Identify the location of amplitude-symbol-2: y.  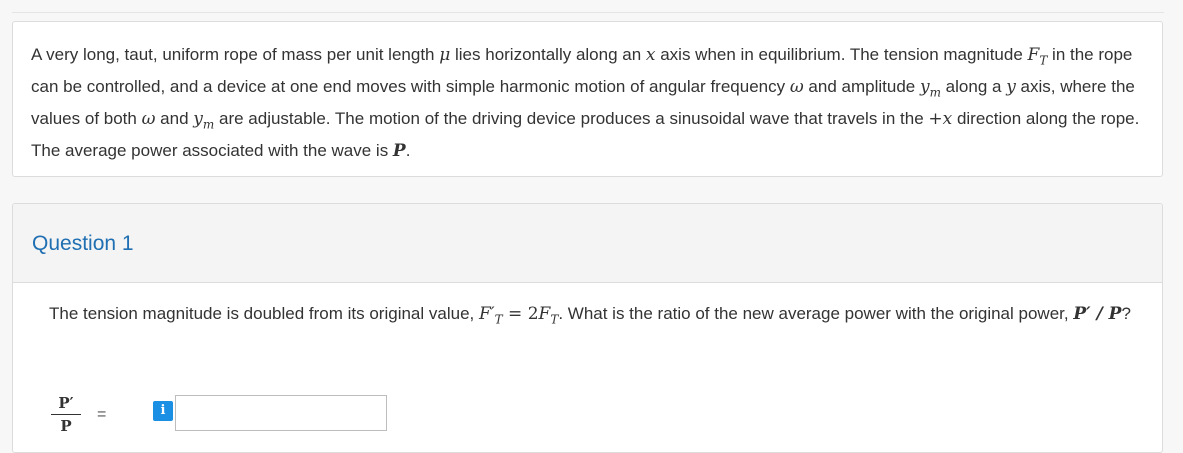
(198, 118).